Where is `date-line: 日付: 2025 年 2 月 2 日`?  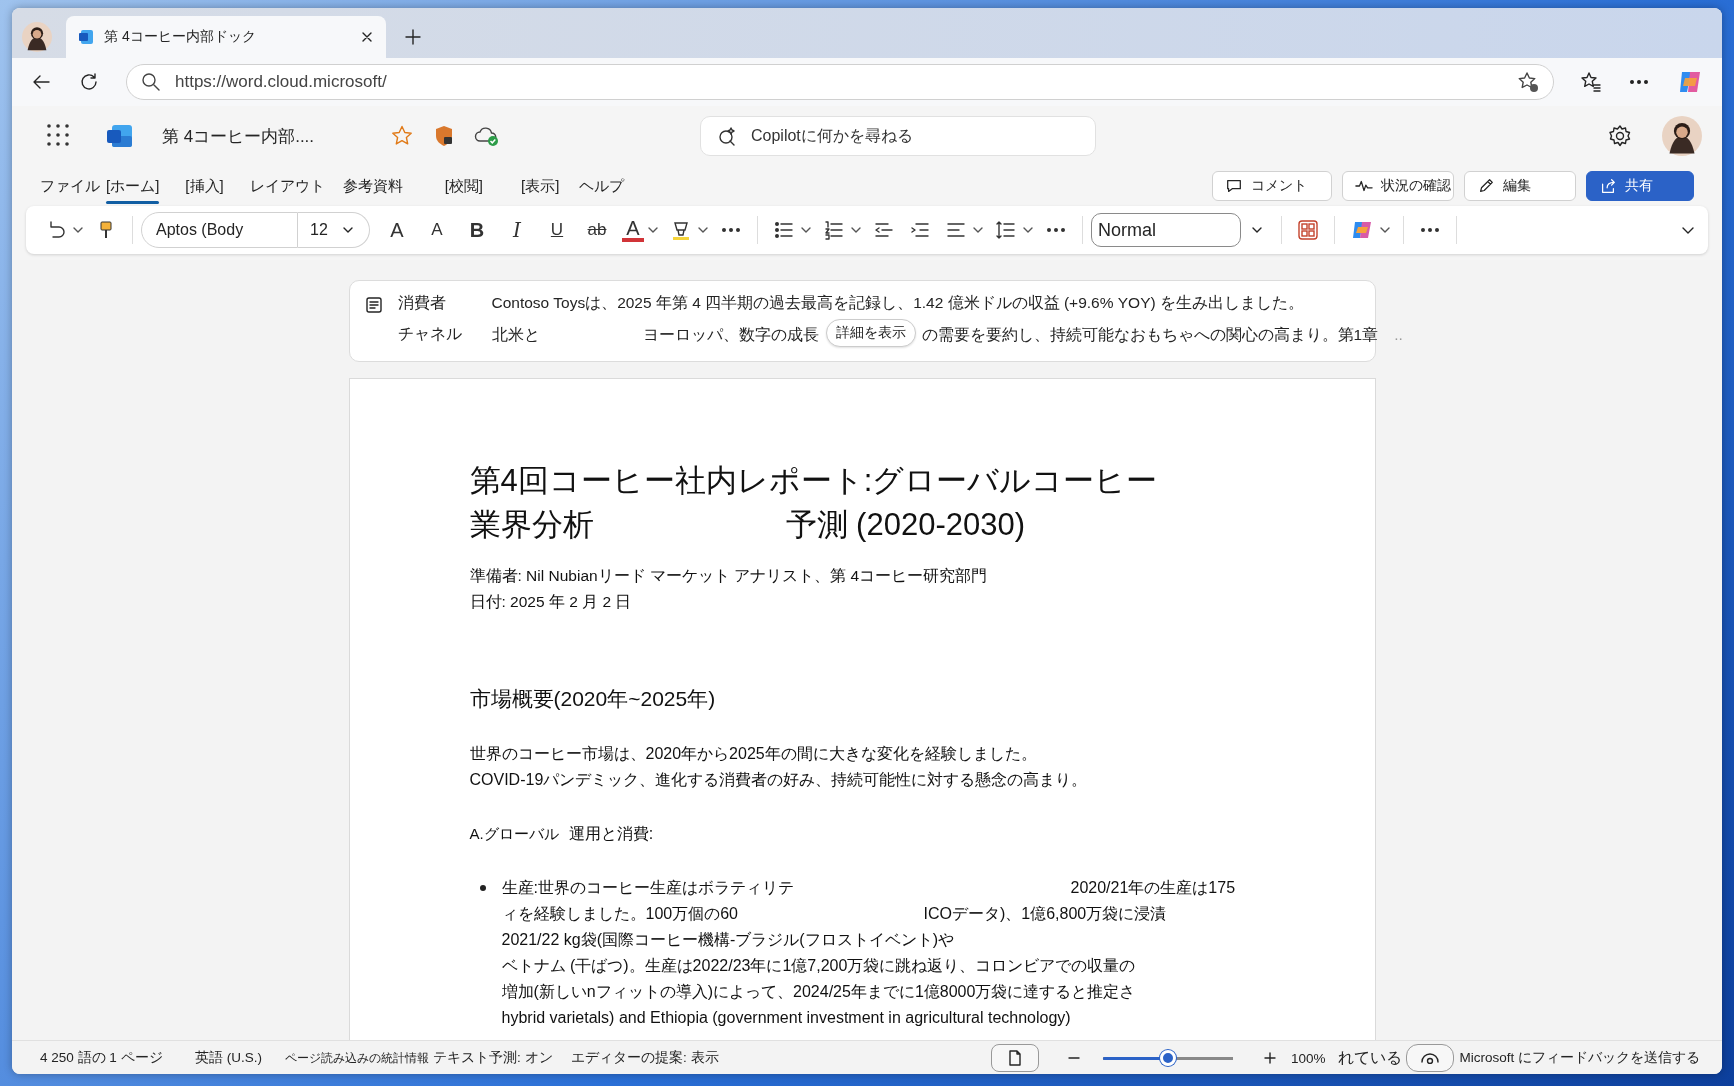 date-line: 日付: 2025 年 2 月 2 日 is located at coordinates (551, 602).